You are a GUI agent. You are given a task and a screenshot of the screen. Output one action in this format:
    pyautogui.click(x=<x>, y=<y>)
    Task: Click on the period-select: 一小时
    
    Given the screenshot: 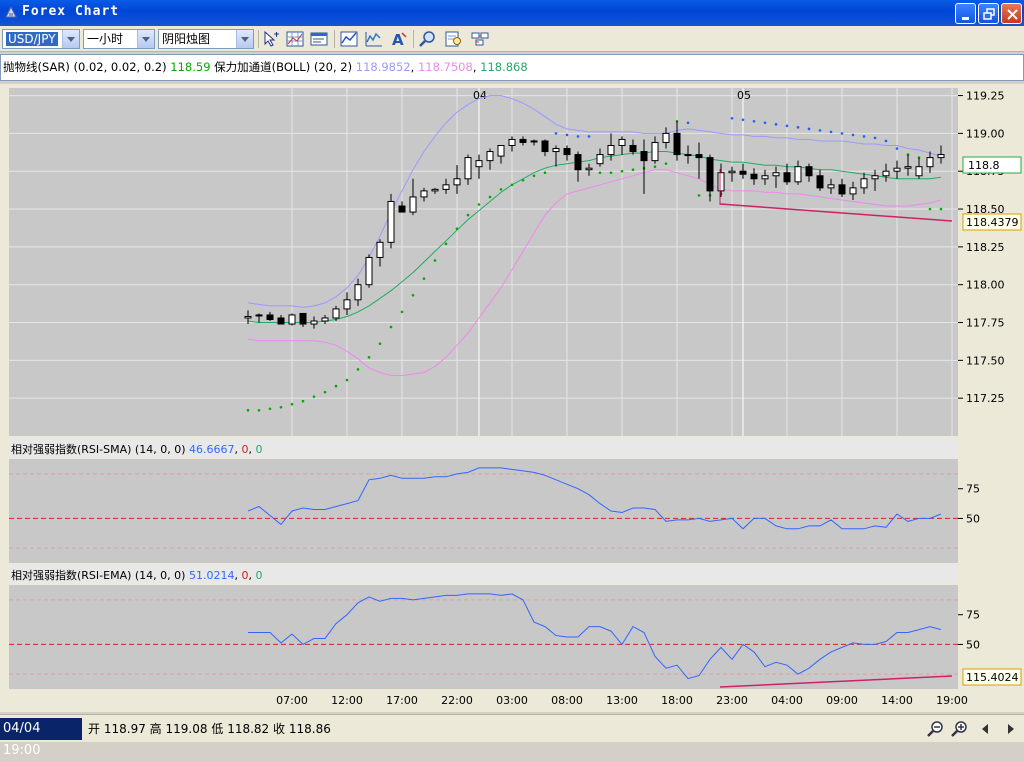 What is the action you would take?
    pyautogui.click(x=119, y=39)
    